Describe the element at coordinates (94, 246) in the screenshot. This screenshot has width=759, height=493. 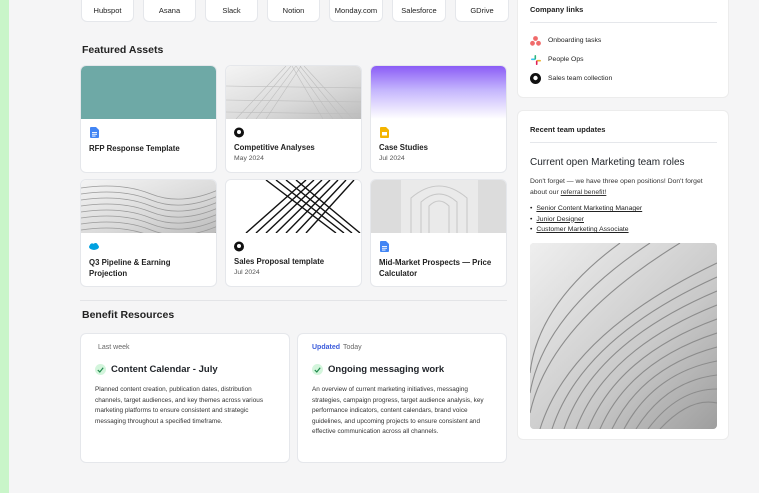
I see `salesforce-icon` at that location.